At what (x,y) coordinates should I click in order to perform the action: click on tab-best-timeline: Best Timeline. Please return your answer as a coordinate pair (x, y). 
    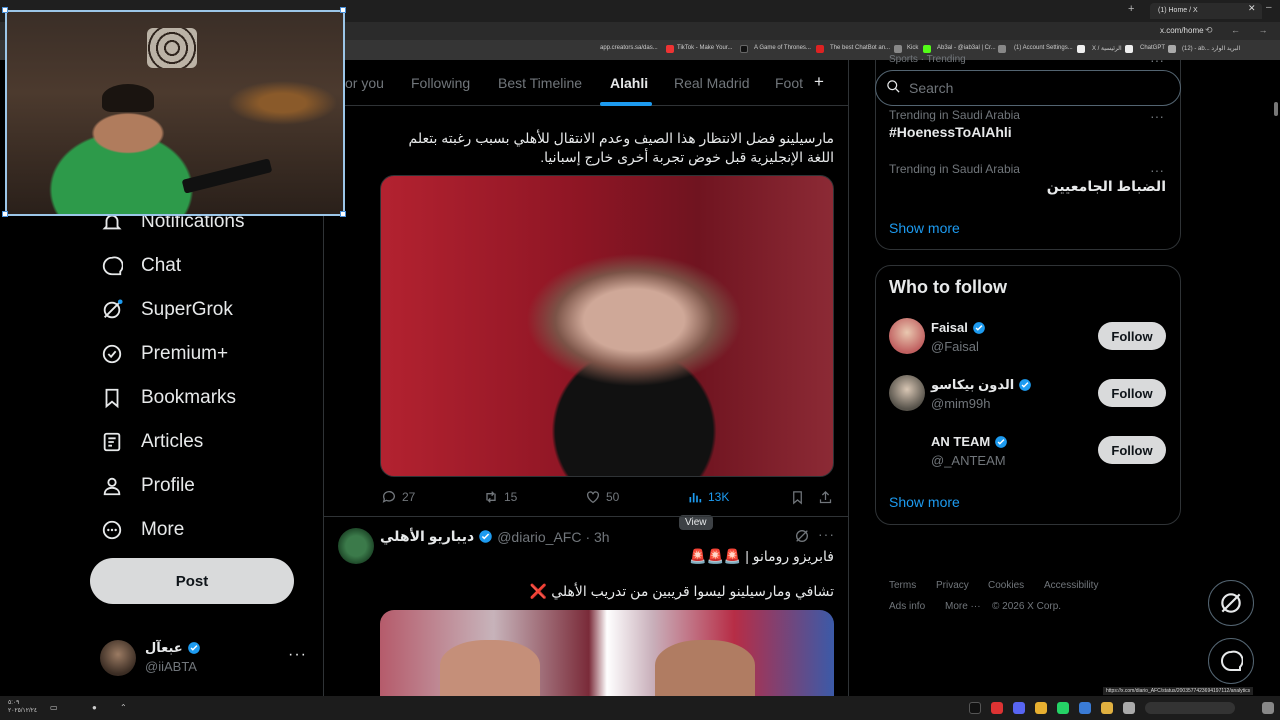
    Looking at the image, I should click on (540, 83).